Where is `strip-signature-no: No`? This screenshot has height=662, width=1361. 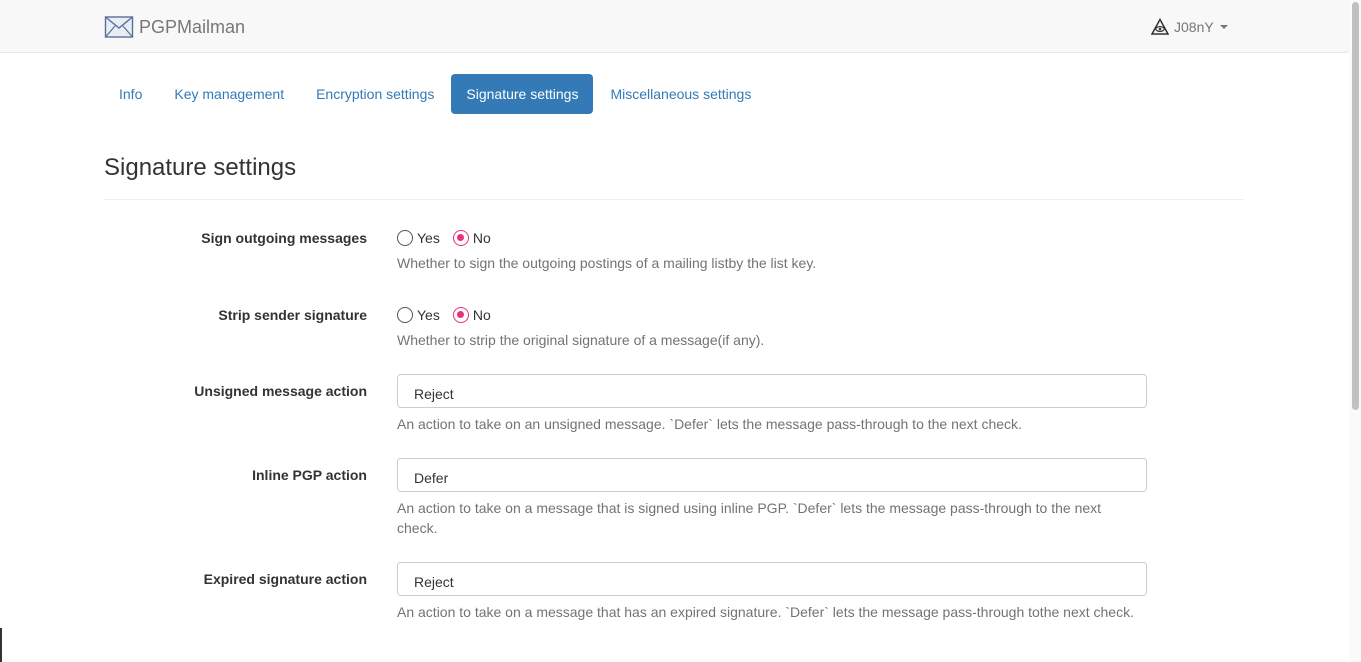 strip-signature-no: No is located at coordinates (471, 315).